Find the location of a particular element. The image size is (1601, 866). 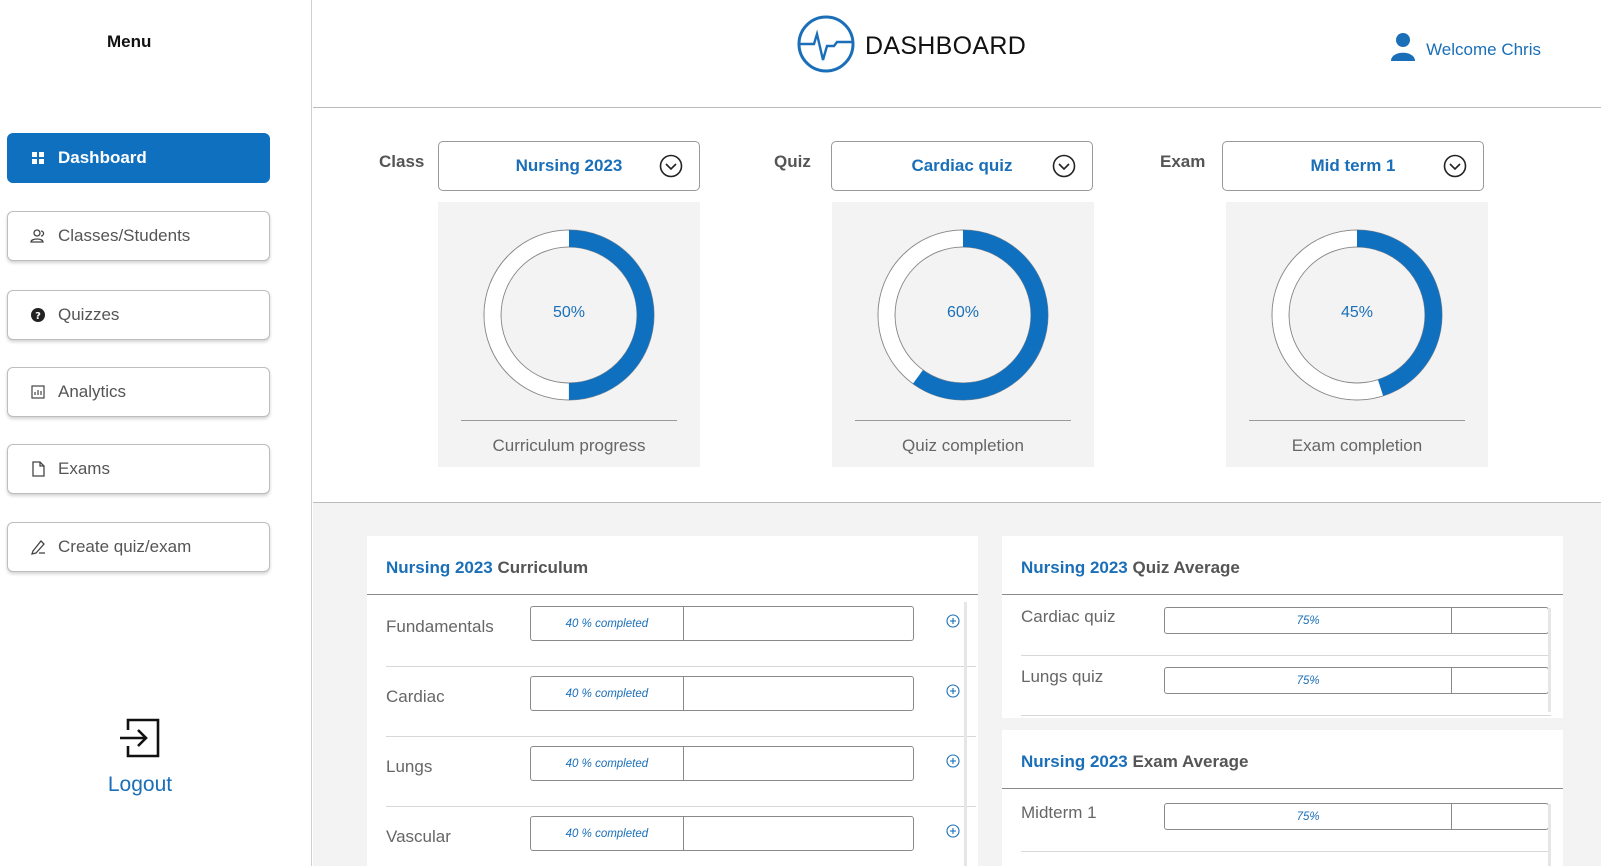

sidebar-item-analytics: Analytics is located at coordinates (138, 392).